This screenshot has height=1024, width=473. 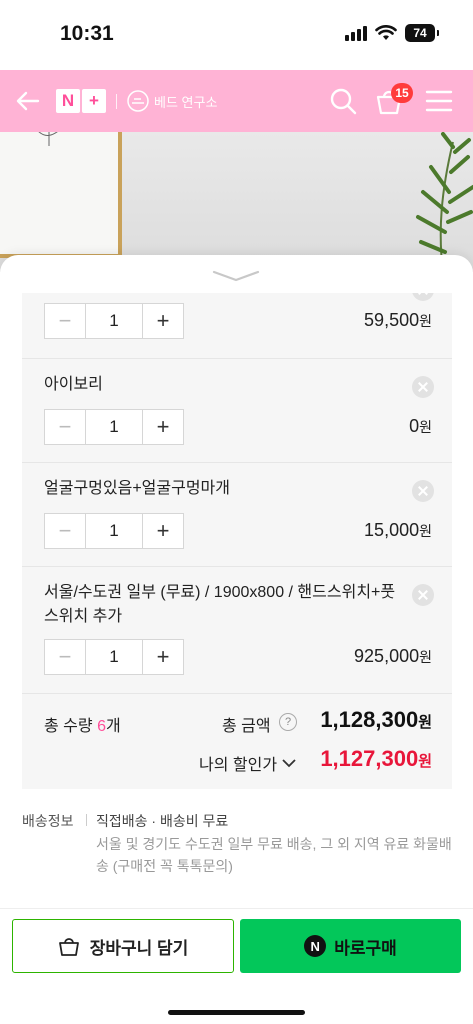 What do you see at coordinates (420, 426) in the screenshot?
I see `option-price: 0원` at bounding box center [420, 426].